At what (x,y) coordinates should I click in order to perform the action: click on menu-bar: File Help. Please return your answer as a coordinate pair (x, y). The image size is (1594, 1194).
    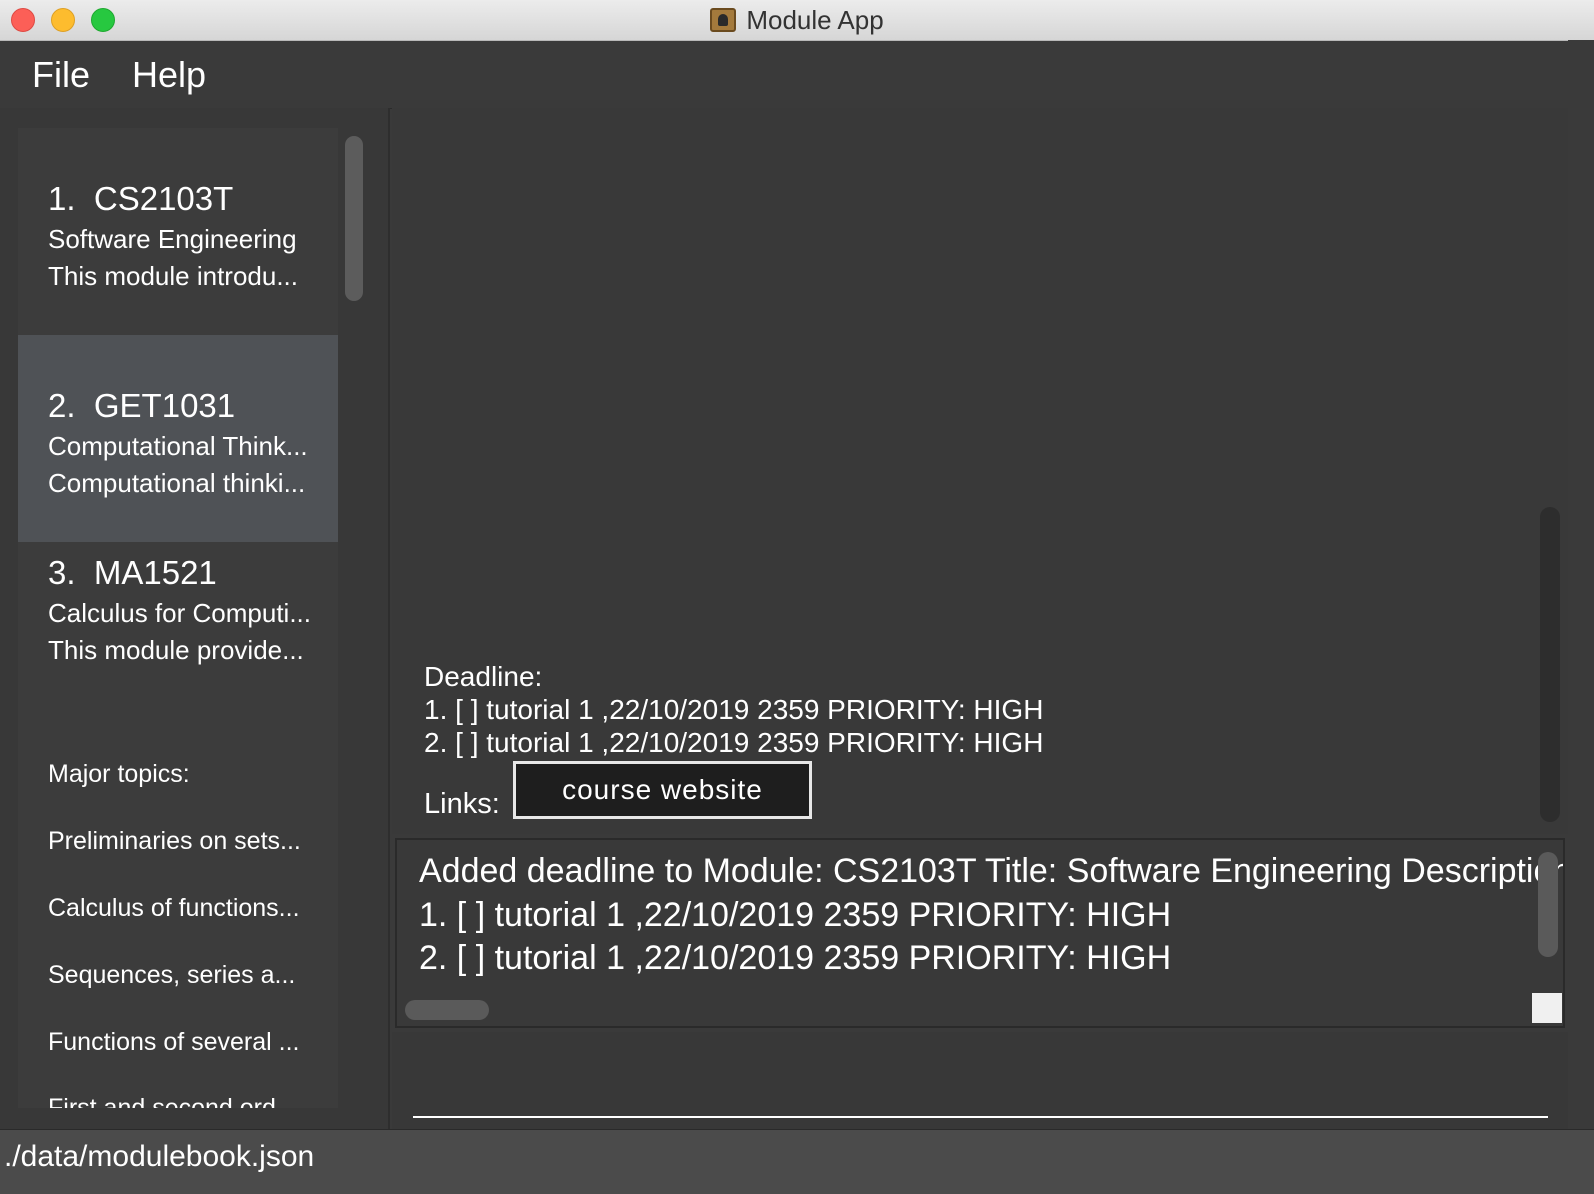
    Looking at the image, I should click on (797, 75).